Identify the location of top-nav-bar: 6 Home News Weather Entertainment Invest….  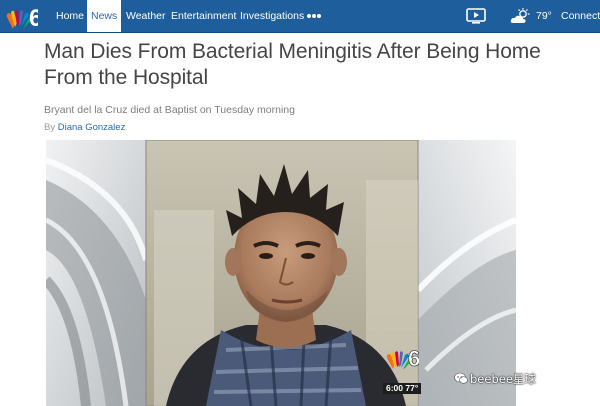
(300, 16).